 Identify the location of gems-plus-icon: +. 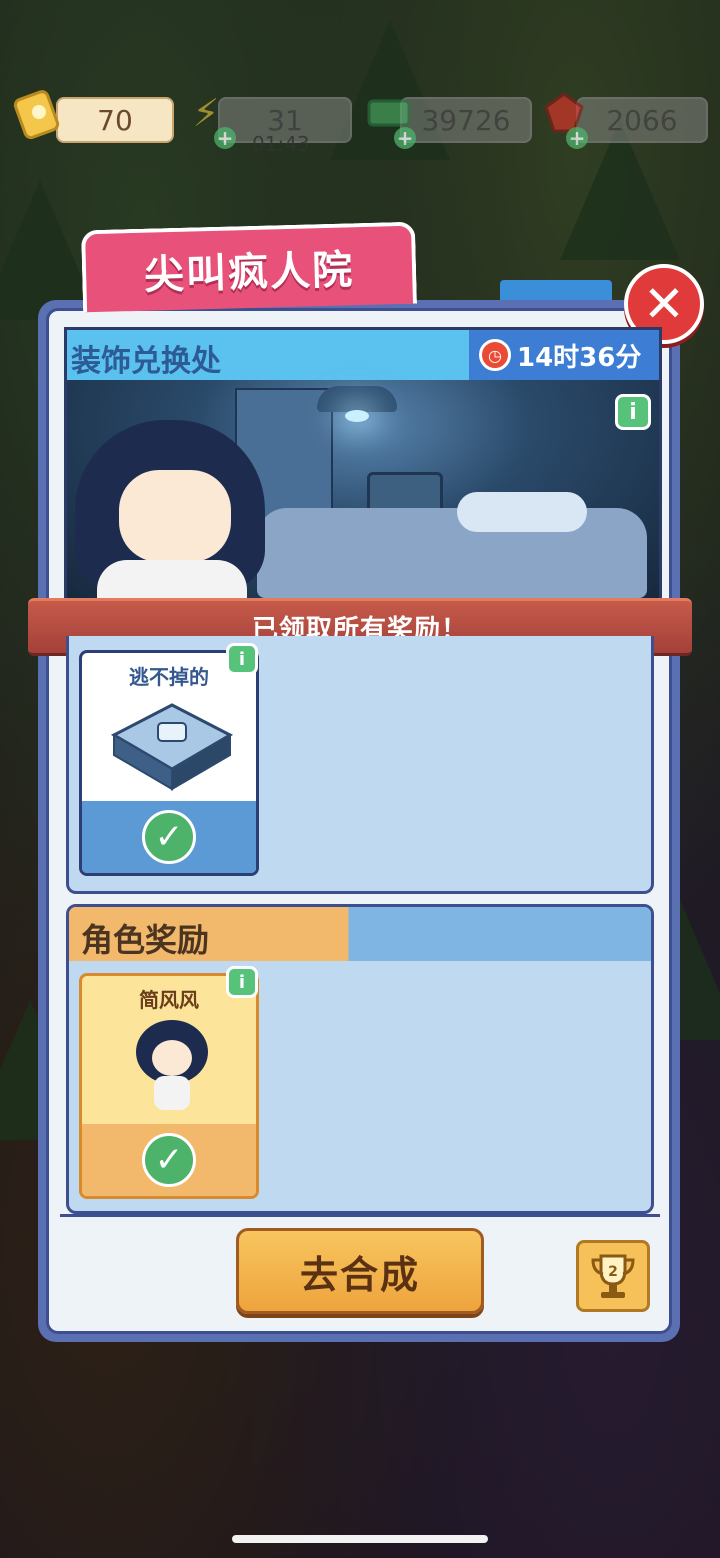
(577, 138).